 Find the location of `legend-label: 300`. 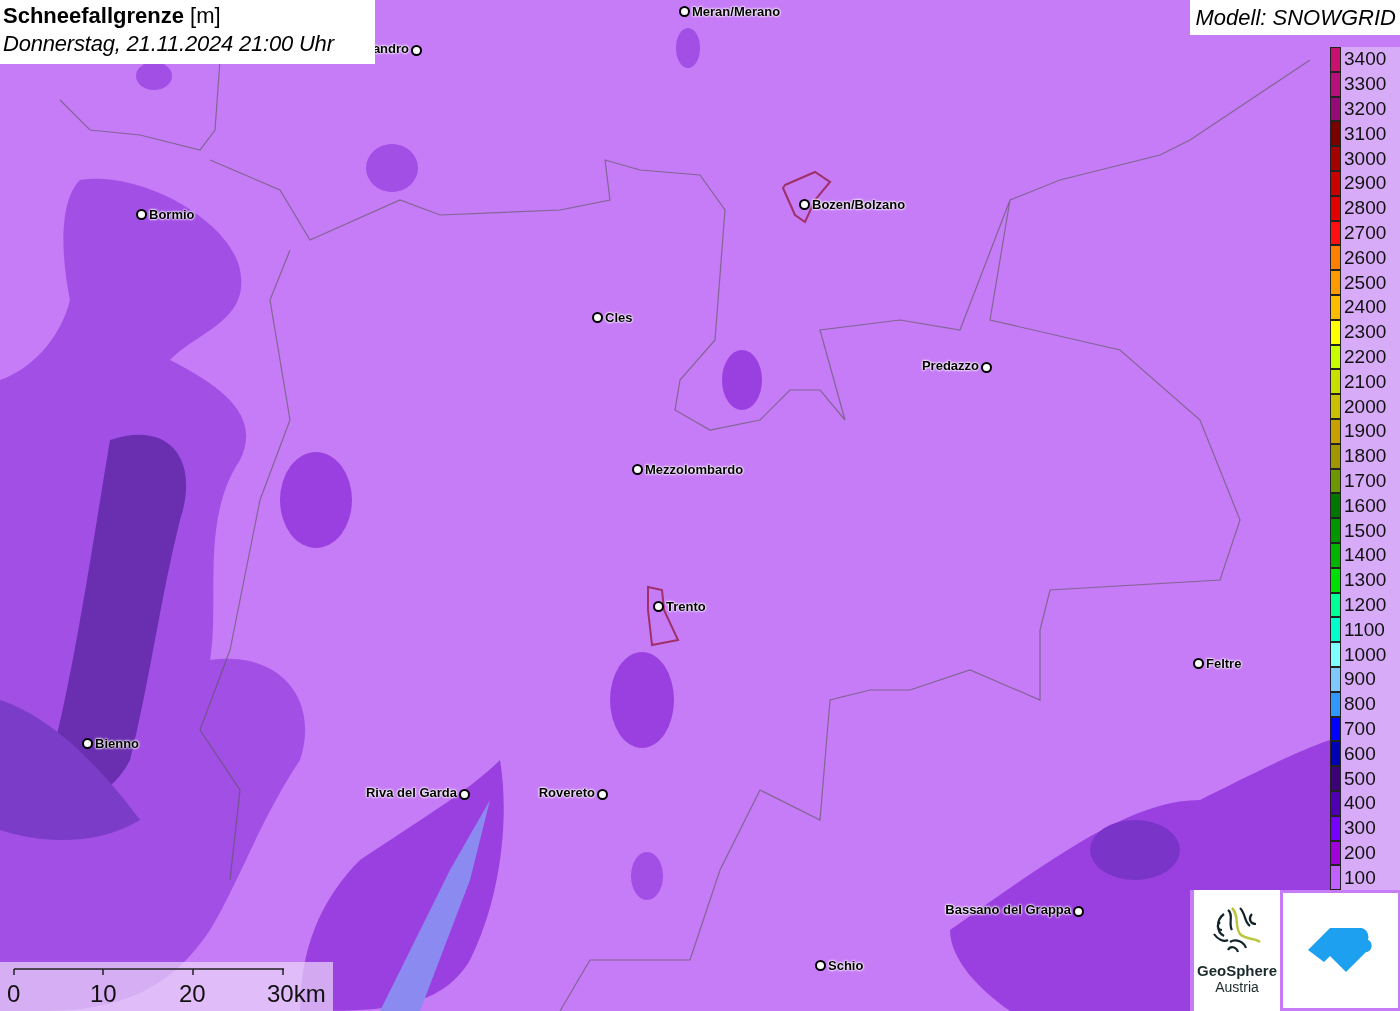

legend-label: 300 is located at coordinates (1360, 828).